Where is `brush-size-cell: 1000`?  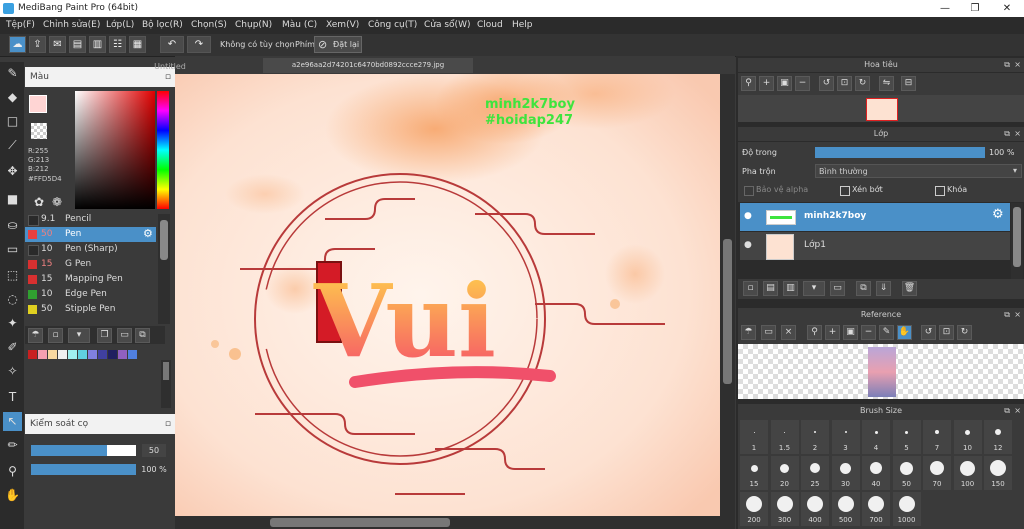 brush-size-cell: 1000 is located at coordinates (906, 509).